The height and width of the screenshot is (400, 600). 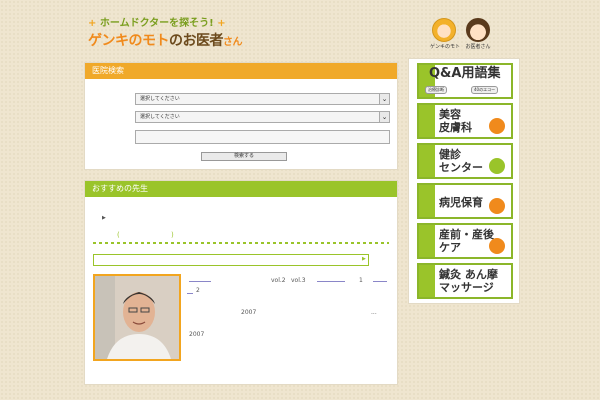 I want to click on nav-cosmetic-dermatology: 美容 皮膚科, so click(x=465, y=121).